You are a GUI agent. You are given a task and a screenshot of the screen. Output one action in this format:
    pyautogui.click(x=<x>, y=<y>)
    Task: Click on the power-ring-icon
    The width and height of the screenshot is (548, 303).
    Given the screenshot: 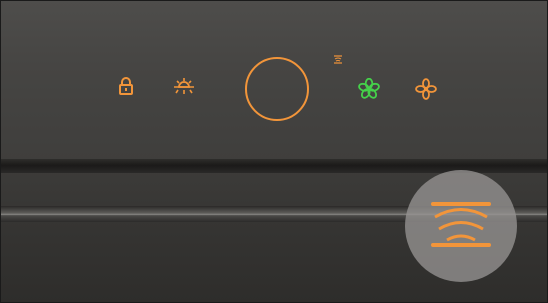 What is the action you would take?
    pyautogui.click(x=277, y=89)
    